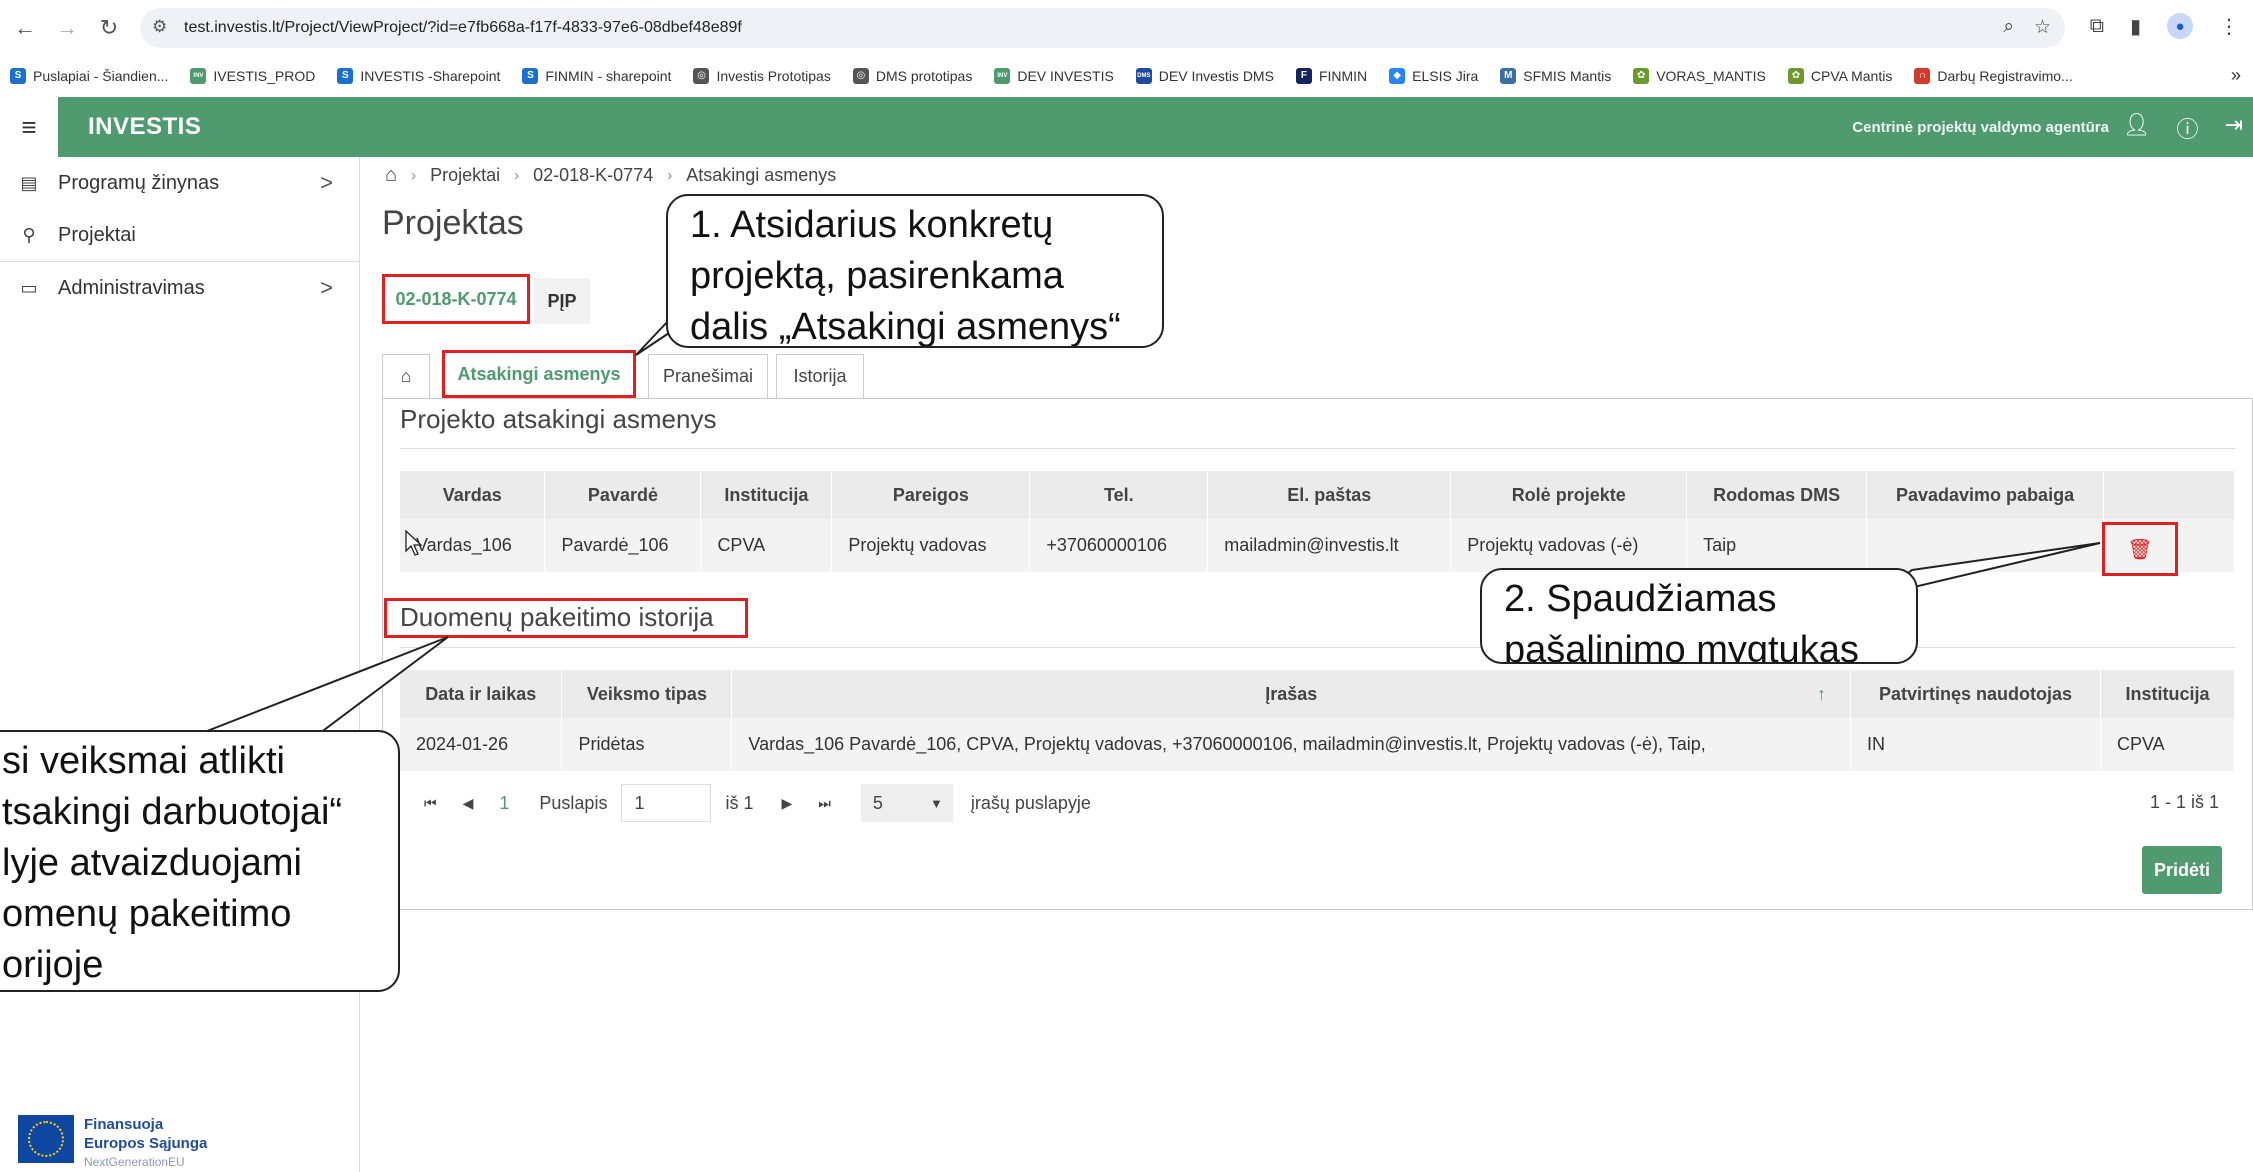 This screenshot has width=2253, height=1172. What do you see at coordinates (414, 543) in the screenshot?
I see `mouse-cursor-icon` at bounding box center [414, 543].